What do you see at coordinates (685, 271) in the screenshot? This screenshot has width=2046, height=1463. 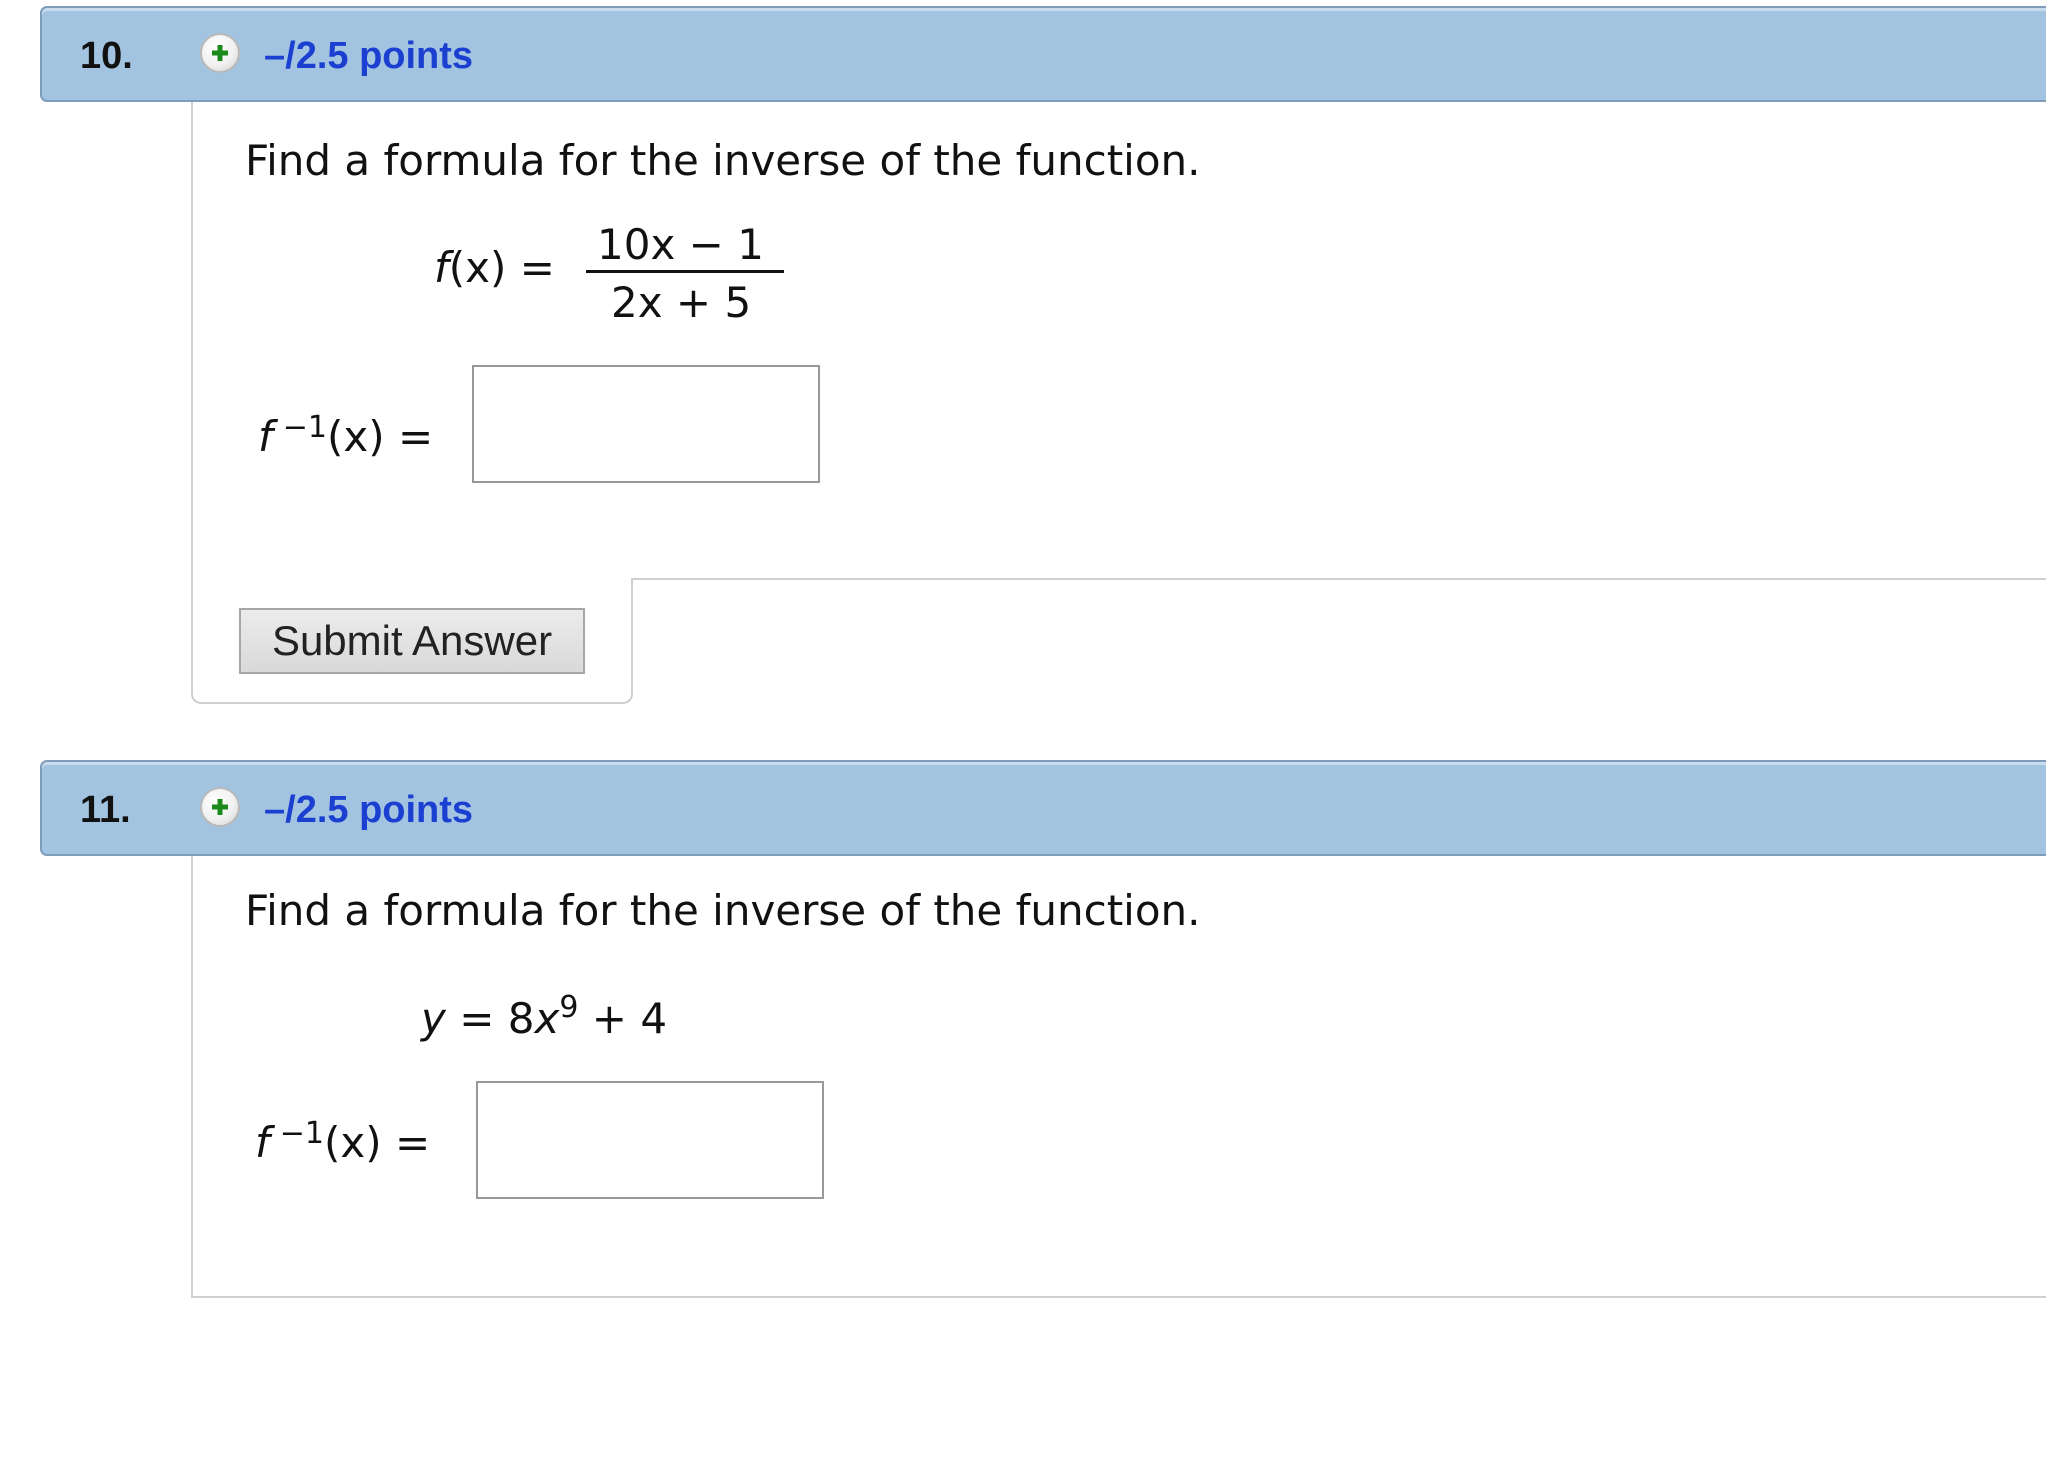 I see `fraction-bar` at bounding box center [685, 271].